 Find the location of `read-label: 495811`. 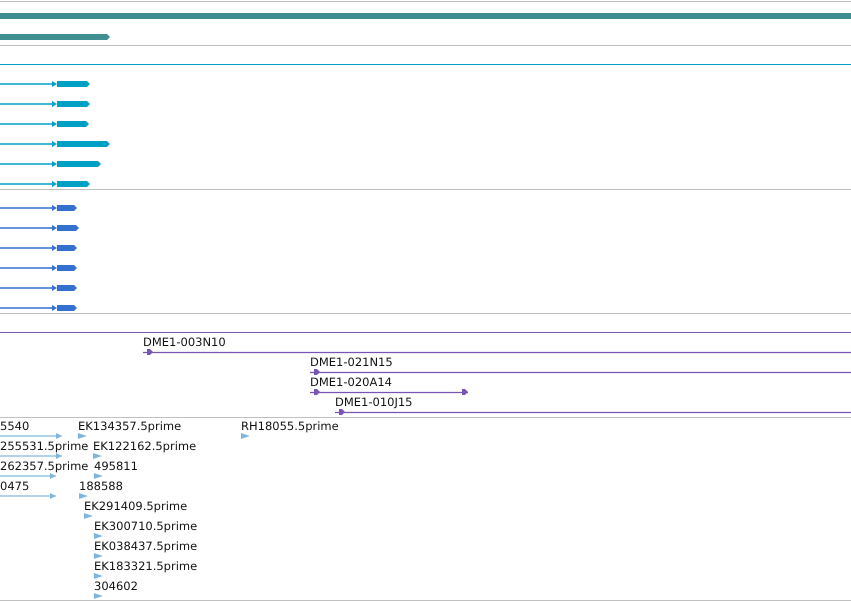

read-label: 495811 is located at coordinates (116, 466).